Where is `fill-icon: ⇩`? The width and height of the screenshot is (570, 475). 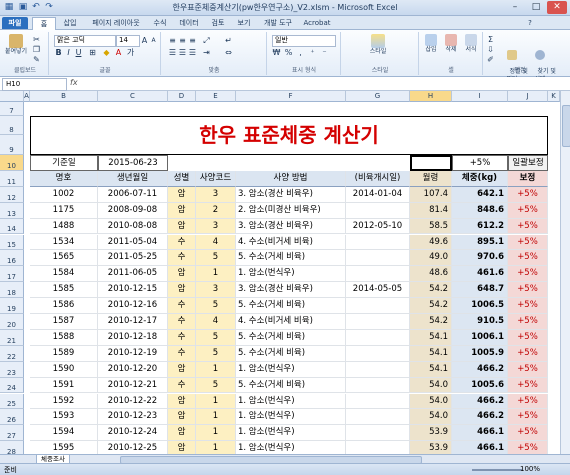 fill-icon: ⇩ is located at coordinates (490, 49).